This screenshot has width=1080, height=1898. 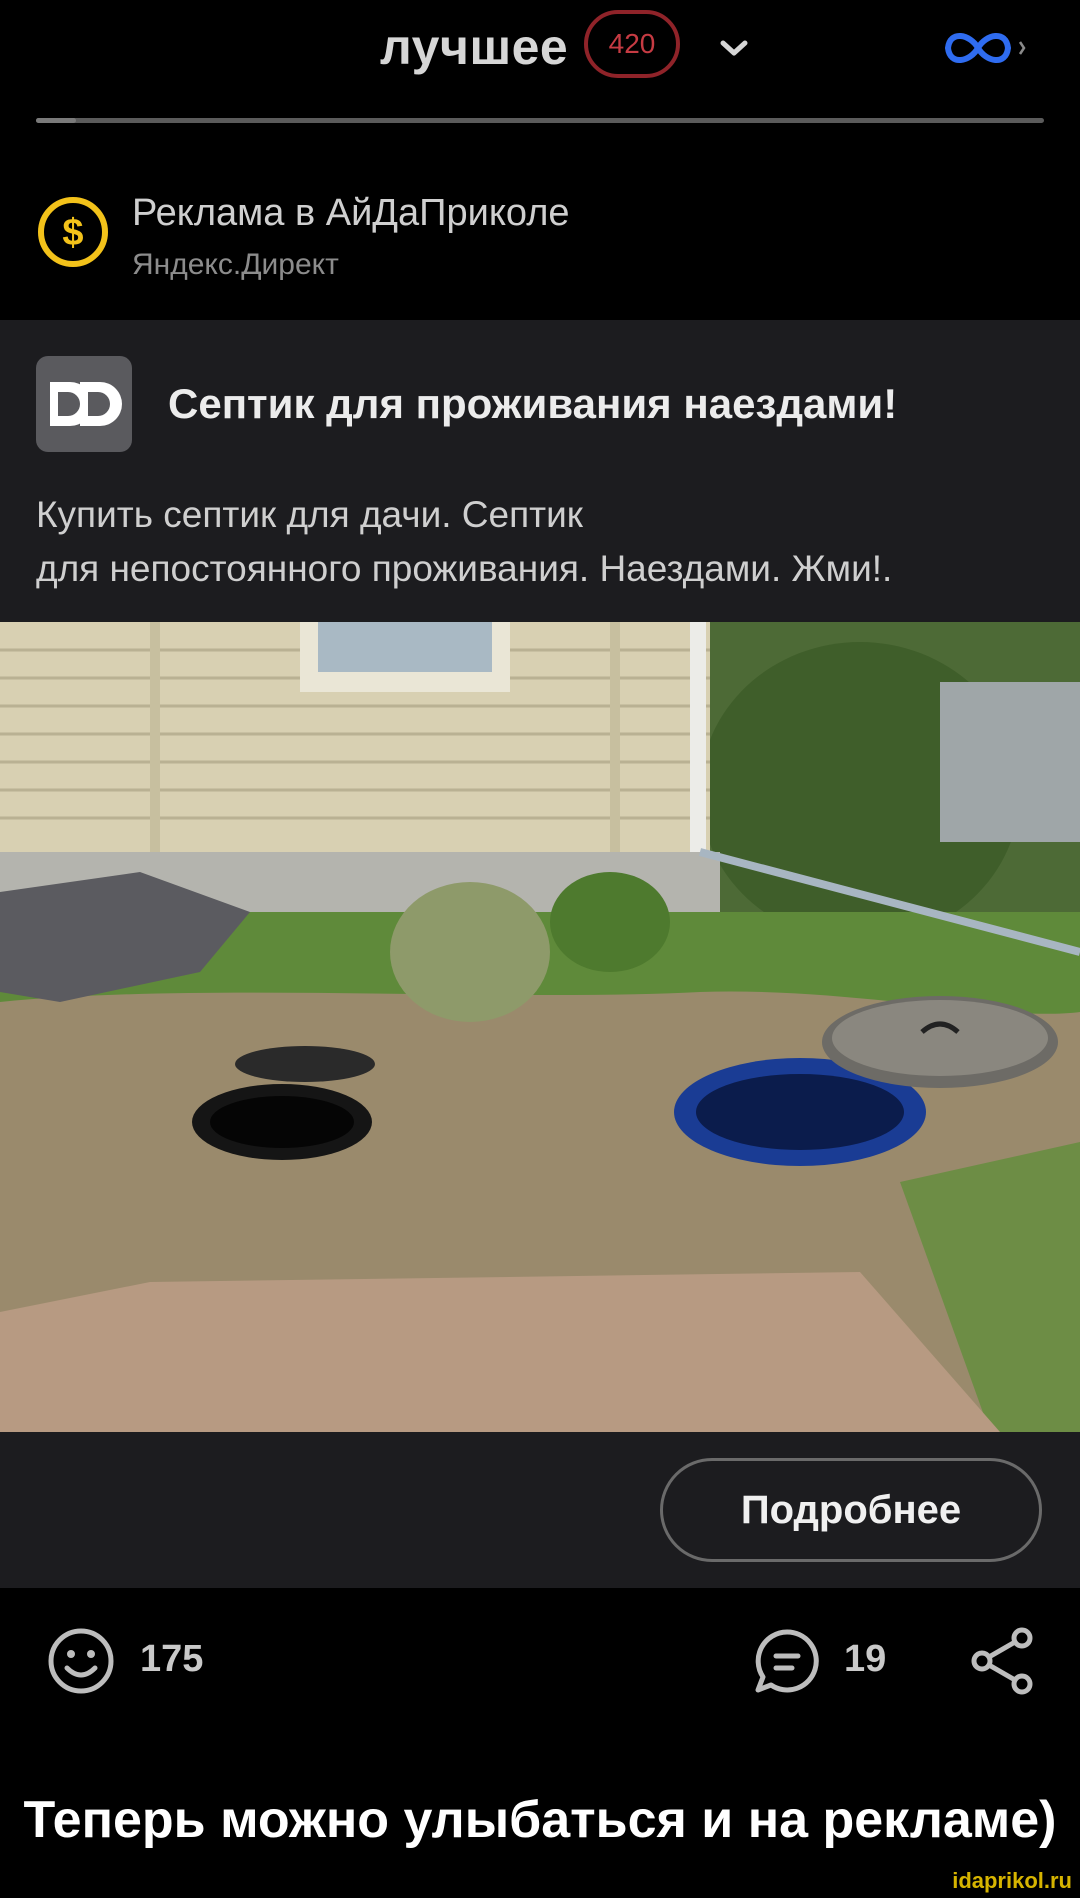 What do you see at coordinates (1003, 1661) in the screenshot?
I see `share-icon` at bounding box center [1003, 1661].